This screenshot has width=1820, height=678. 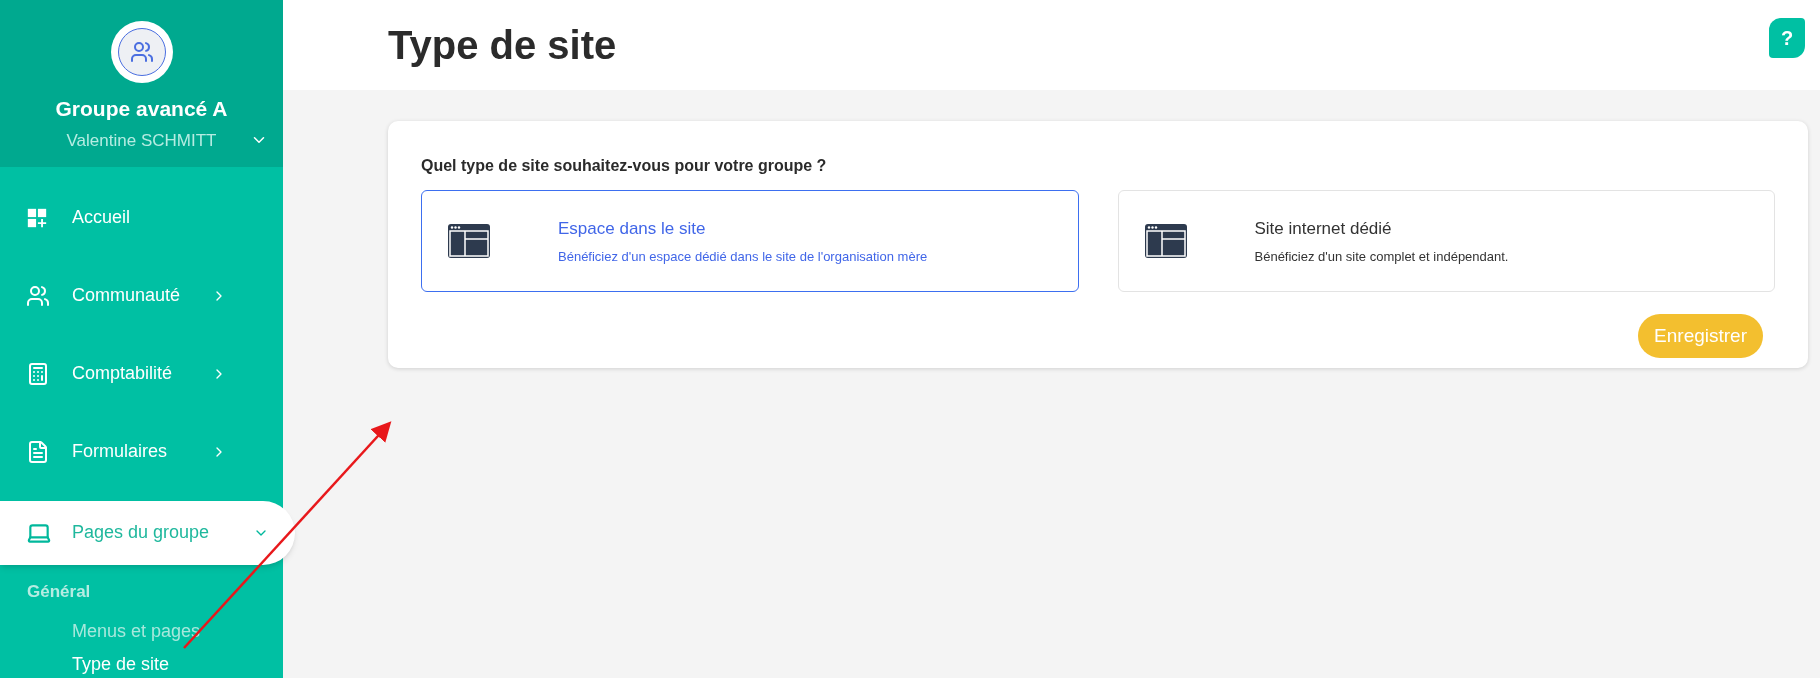 What do you see at coordinates (141, 140) in the screenshot?
I see `user-name: Valentine SCHMITT` at bounding box center [141, 140].